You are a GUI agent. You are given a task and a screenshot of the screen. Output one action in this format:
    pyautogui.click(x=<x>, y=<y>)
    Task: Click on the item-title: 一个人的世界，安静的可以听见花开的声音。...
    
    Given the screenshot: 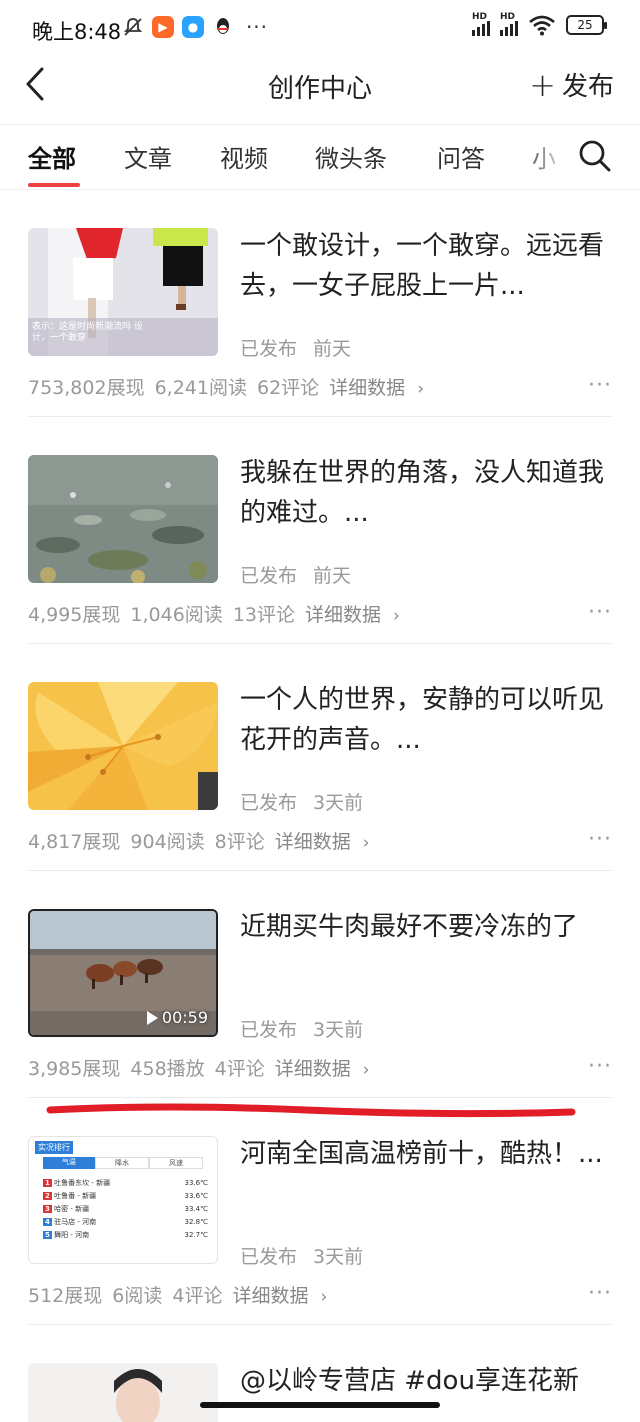 What is the action you would take?
    pyautogui.click(x=425, y=720)
    